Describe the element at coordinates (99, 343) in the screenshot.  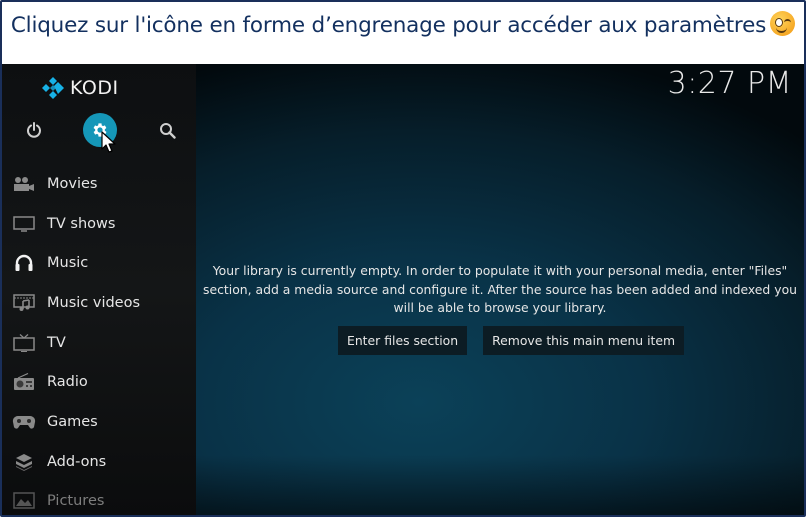
I see `menu-item-tv: TV` at that location.